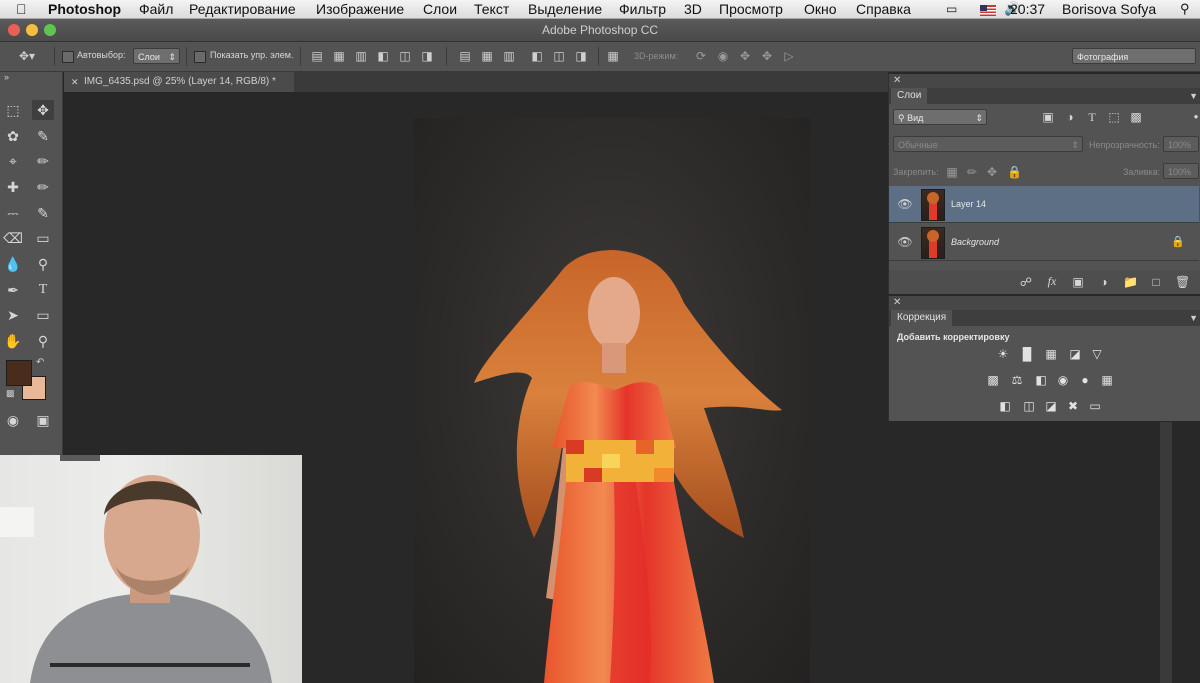 The image size is (1200, 683). What do you see at coordinates (43, 110) in the screenshot?
I see `move-tool-icon: ✥` at bounding box center [43, 110].